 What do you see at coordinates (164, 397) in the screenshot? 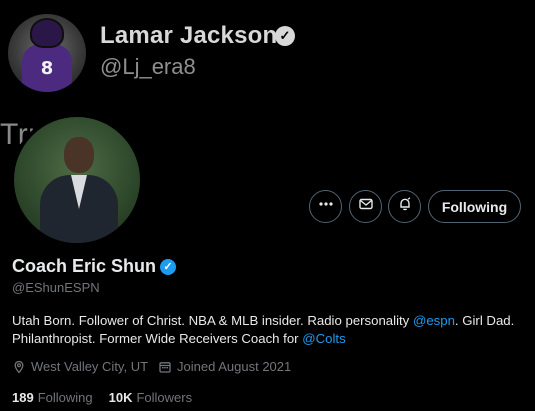
I see `followers-label: Followers` at bounding box center [164, 397].